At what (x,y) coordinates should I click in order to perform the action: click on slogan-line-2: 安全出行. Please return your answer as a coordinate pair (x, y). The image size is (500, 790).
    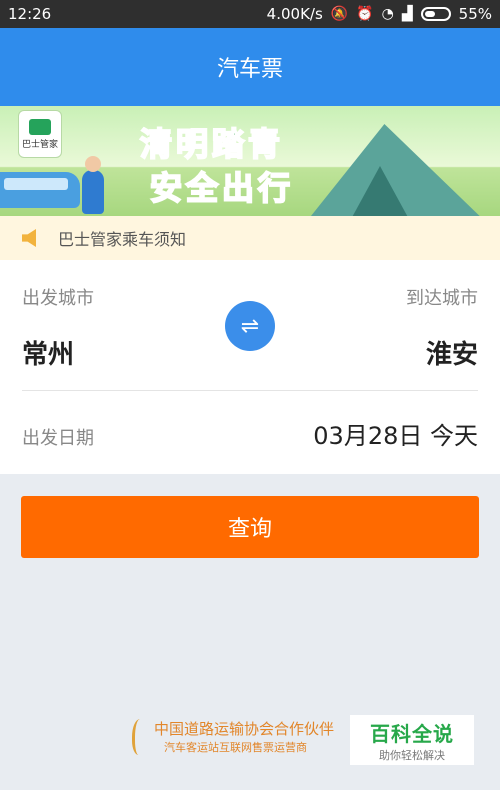
    Looking at the image, I should click on (222, 188).